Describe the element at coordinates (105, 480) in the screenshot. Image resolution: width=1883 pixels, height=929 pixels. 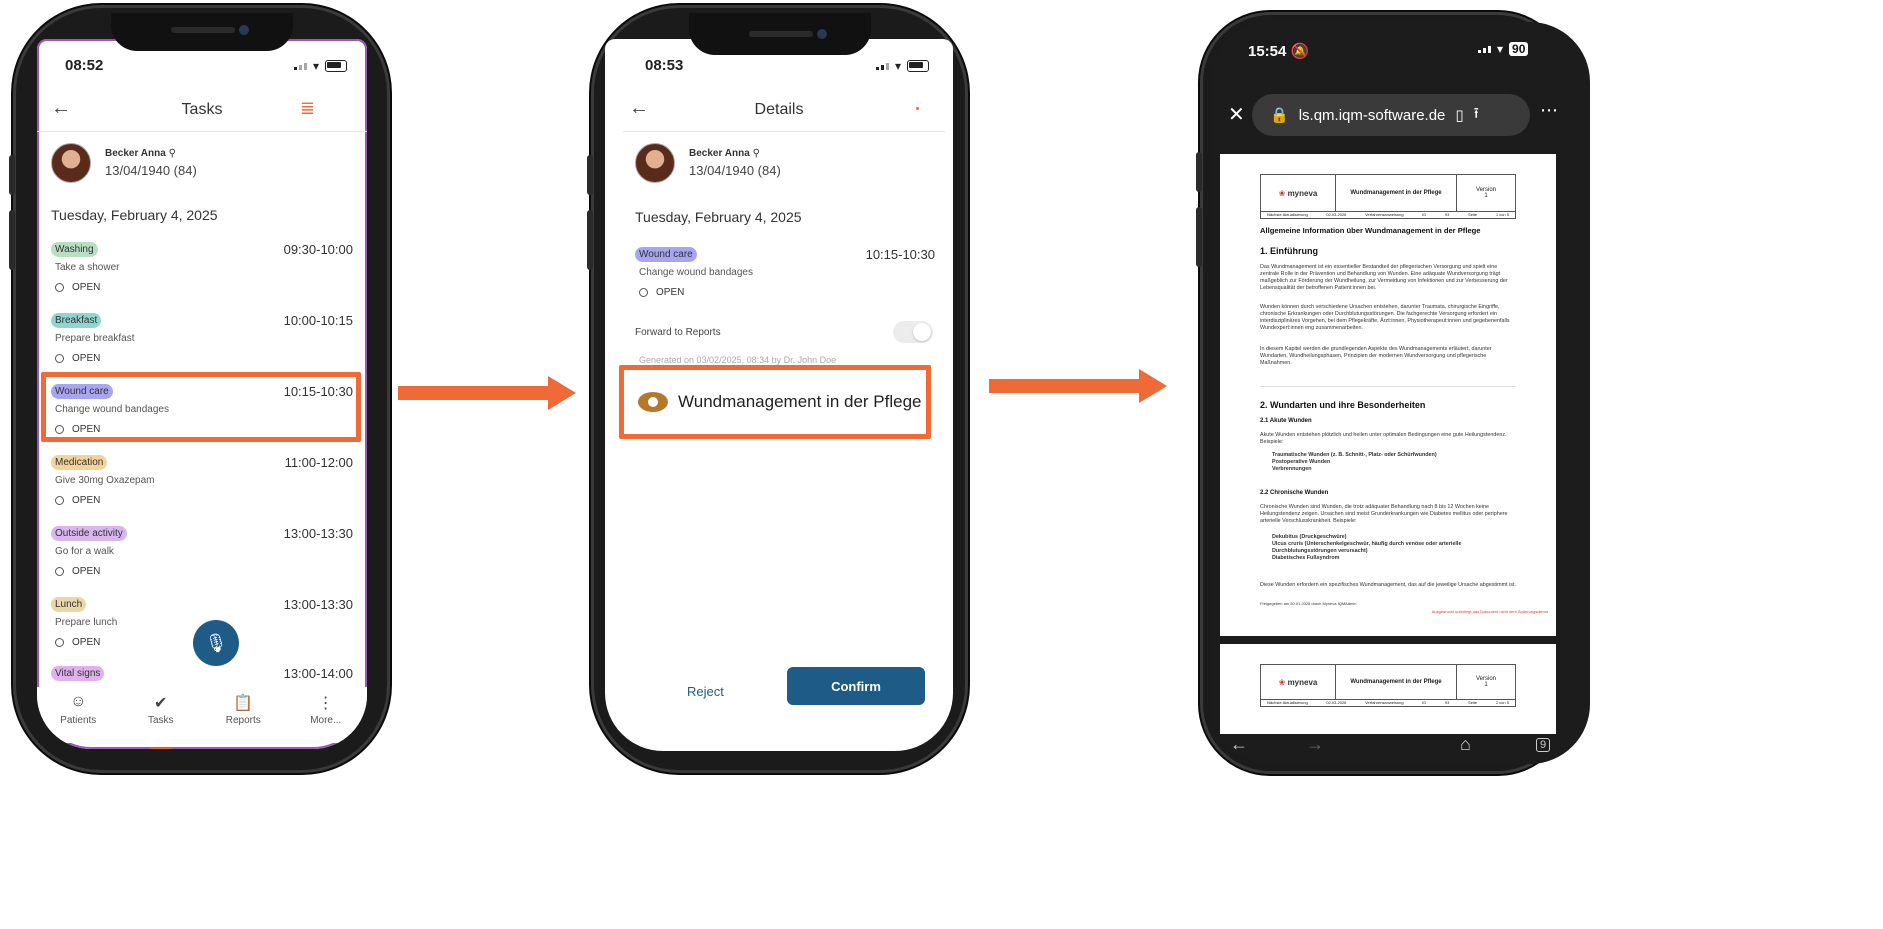
I see `task-desc: Give 30mg Oxazepam` at that location.